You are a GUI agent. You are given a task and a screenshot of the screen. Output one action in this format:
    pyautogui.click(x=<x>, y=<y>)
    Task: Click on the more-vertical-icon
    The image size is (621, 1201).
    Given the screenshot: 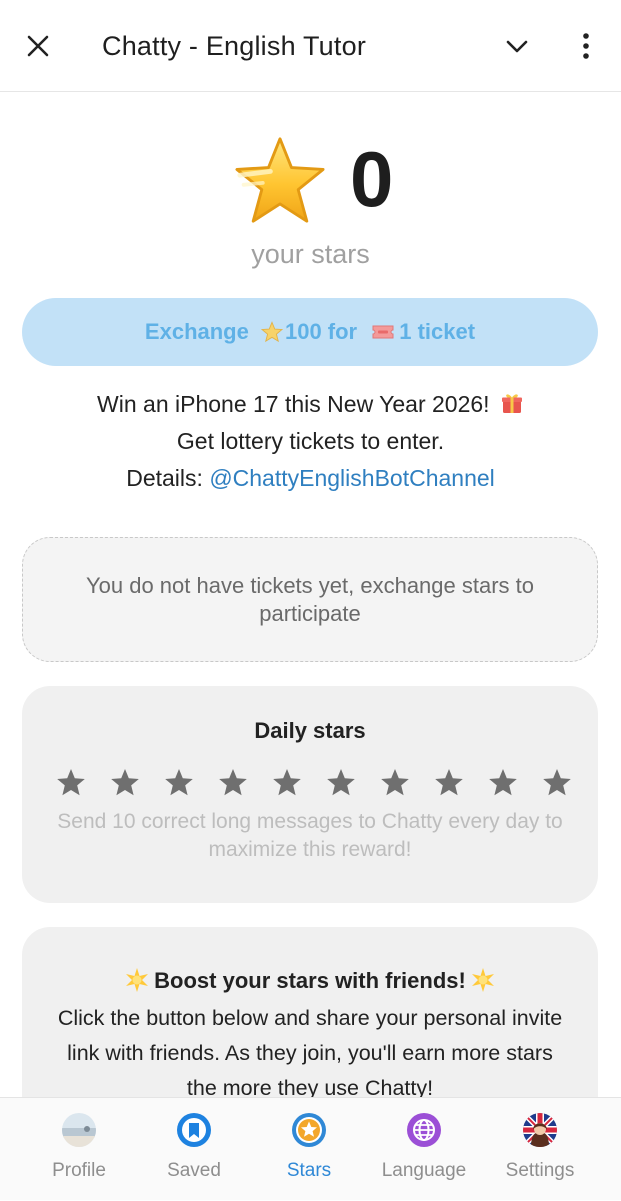 What is the action you would take?
    pyautogui.click(x=586, y=46)
    